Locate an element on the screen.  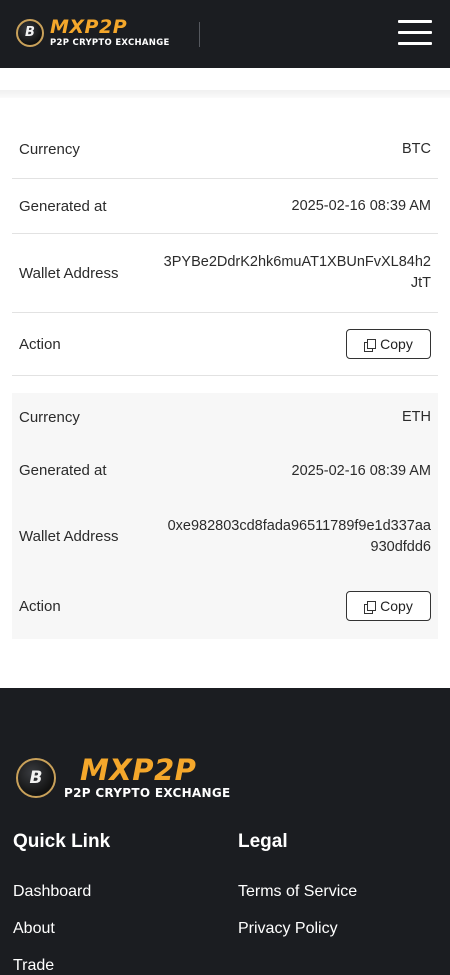
footer-link-privacy: Privacy Policy is located at coordinates (288, 929).